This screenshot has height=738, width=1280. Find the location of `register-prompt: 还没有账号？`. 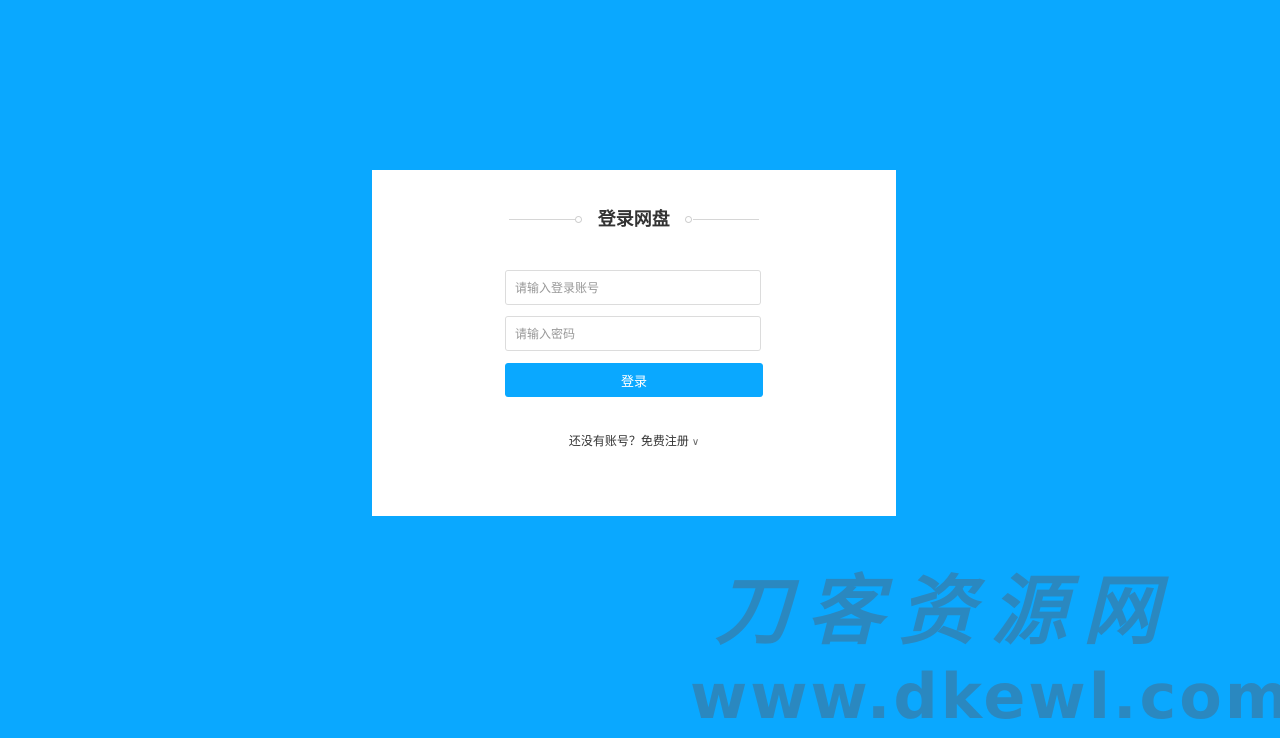

register-prompt: 还没有账号？ is located at coordinates (604, 441).